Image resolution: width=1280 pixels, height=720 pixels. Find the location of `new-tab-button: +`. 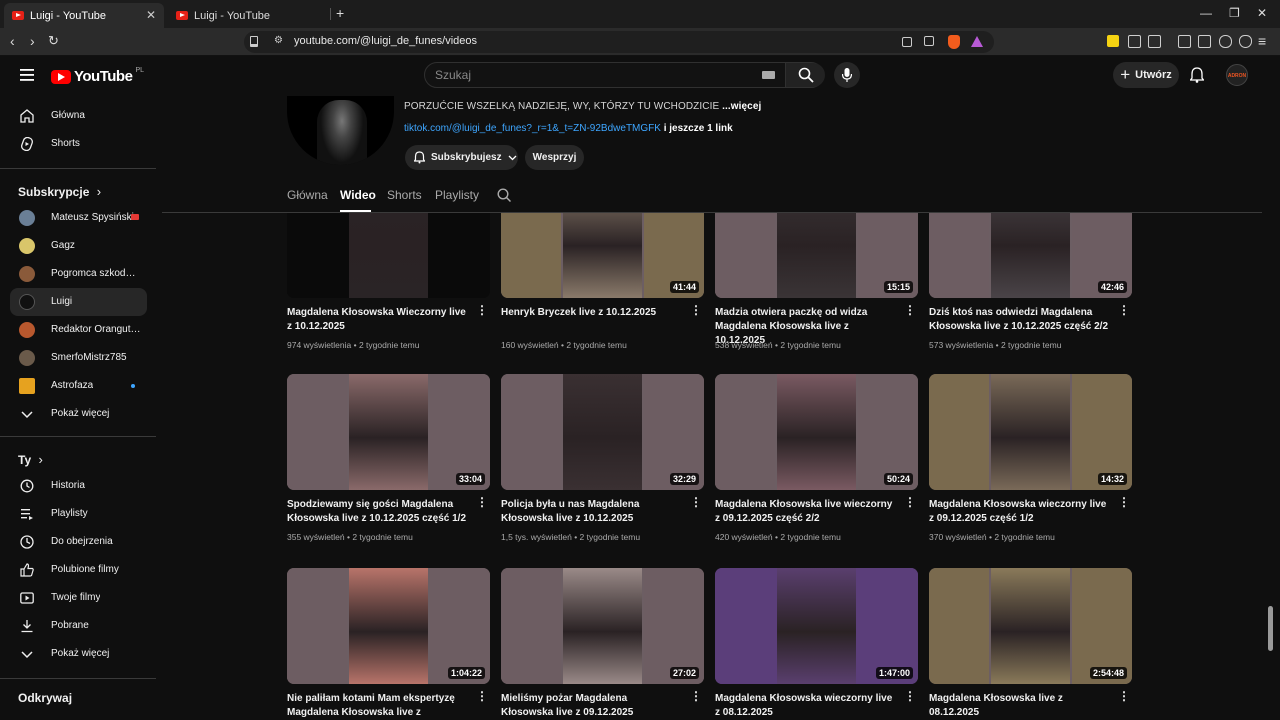

new-tab-button: + is located at coordinates (340, 13).